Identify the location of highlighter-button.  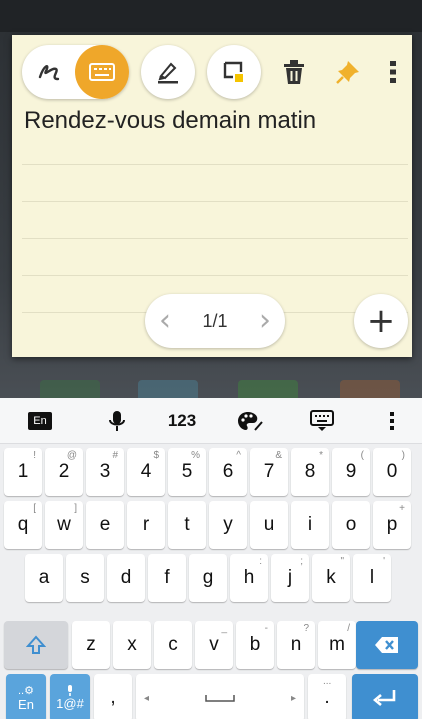
(168, 72).